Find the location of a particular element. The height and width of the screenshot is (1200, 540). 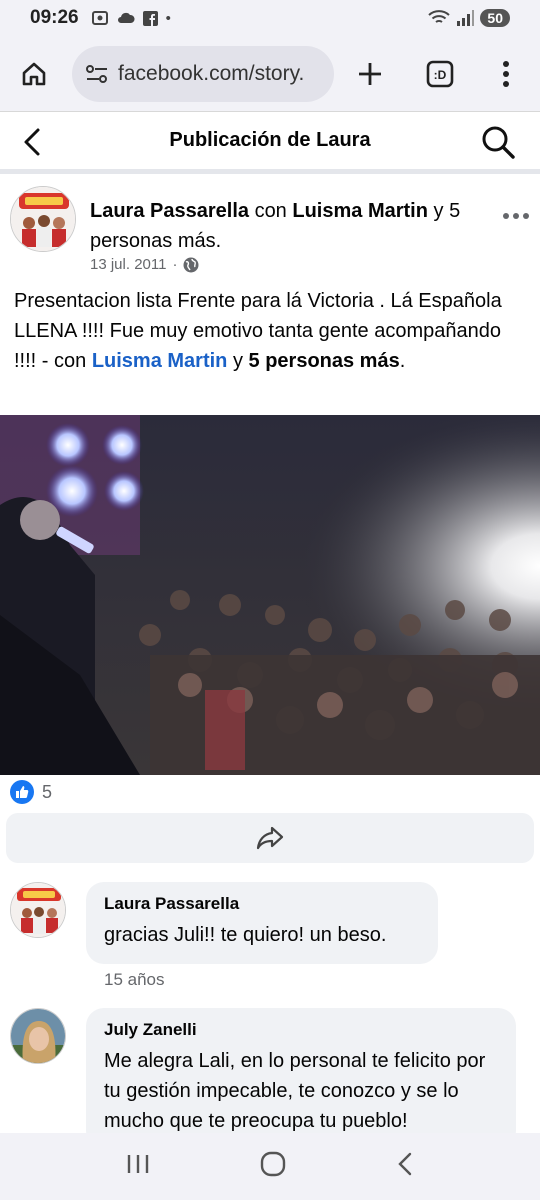

post-meta: 13 jul. 2011 · is located at coordinates (144, 264).